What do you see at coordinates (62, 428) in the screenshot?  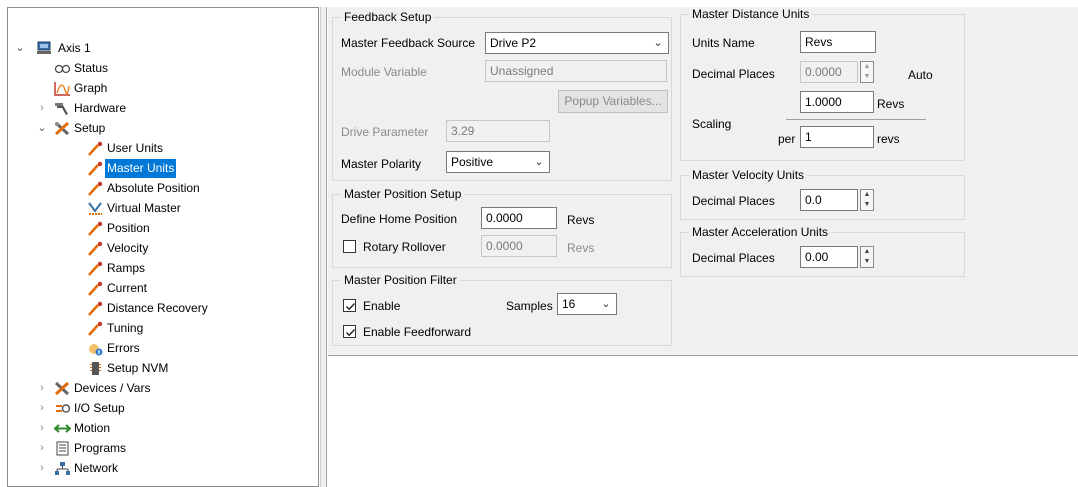 I see `motion-icon` at bounding box center [62, 428].